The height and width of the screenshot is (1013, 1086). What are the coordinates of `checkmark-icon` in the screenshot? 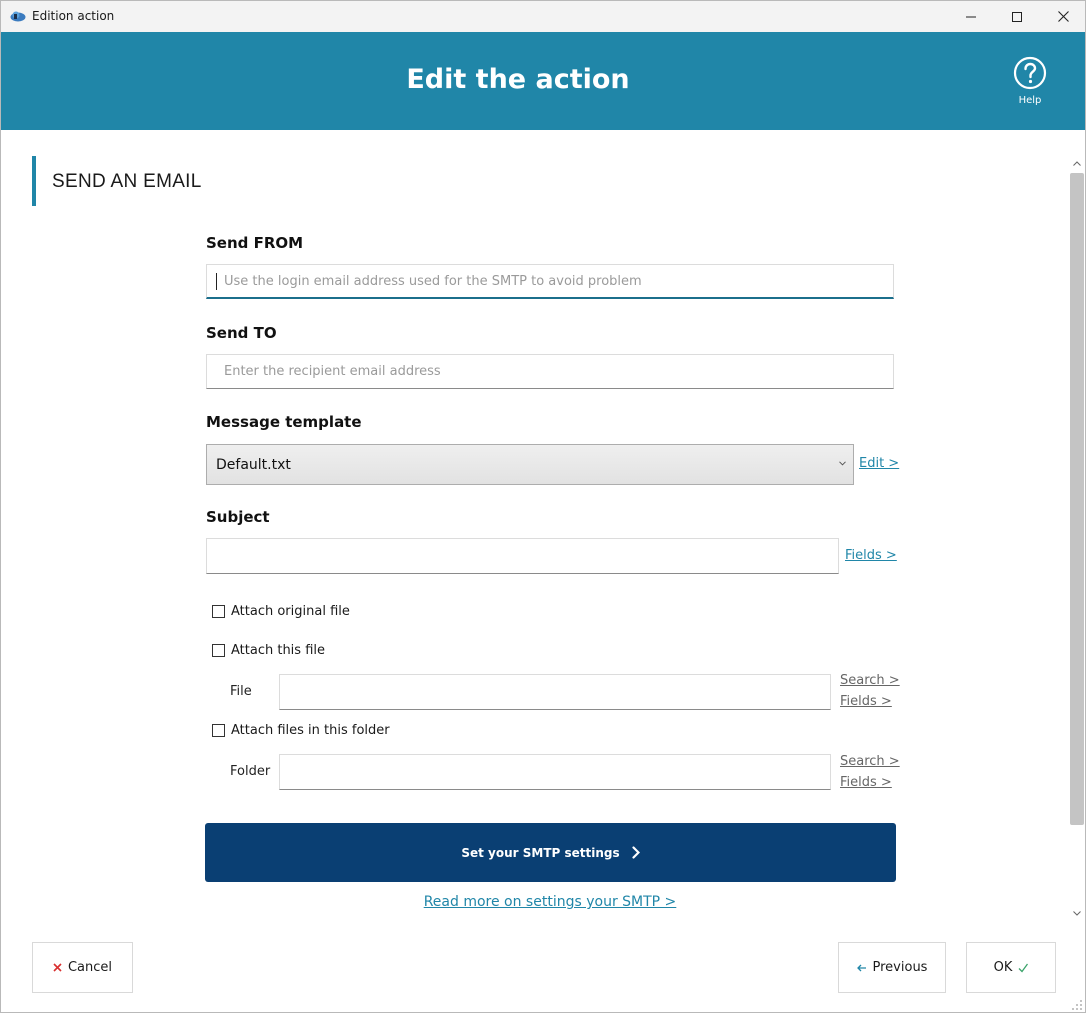 It's located at (1023, 967).